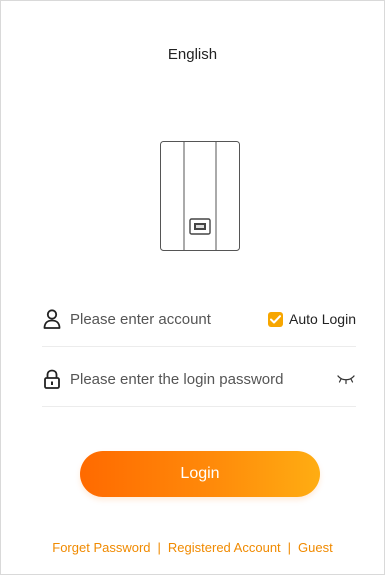 The image size is (385, 575). Describe the element at coordinates (52, 379) in the screenshot. I see `lock-icon` at that location.